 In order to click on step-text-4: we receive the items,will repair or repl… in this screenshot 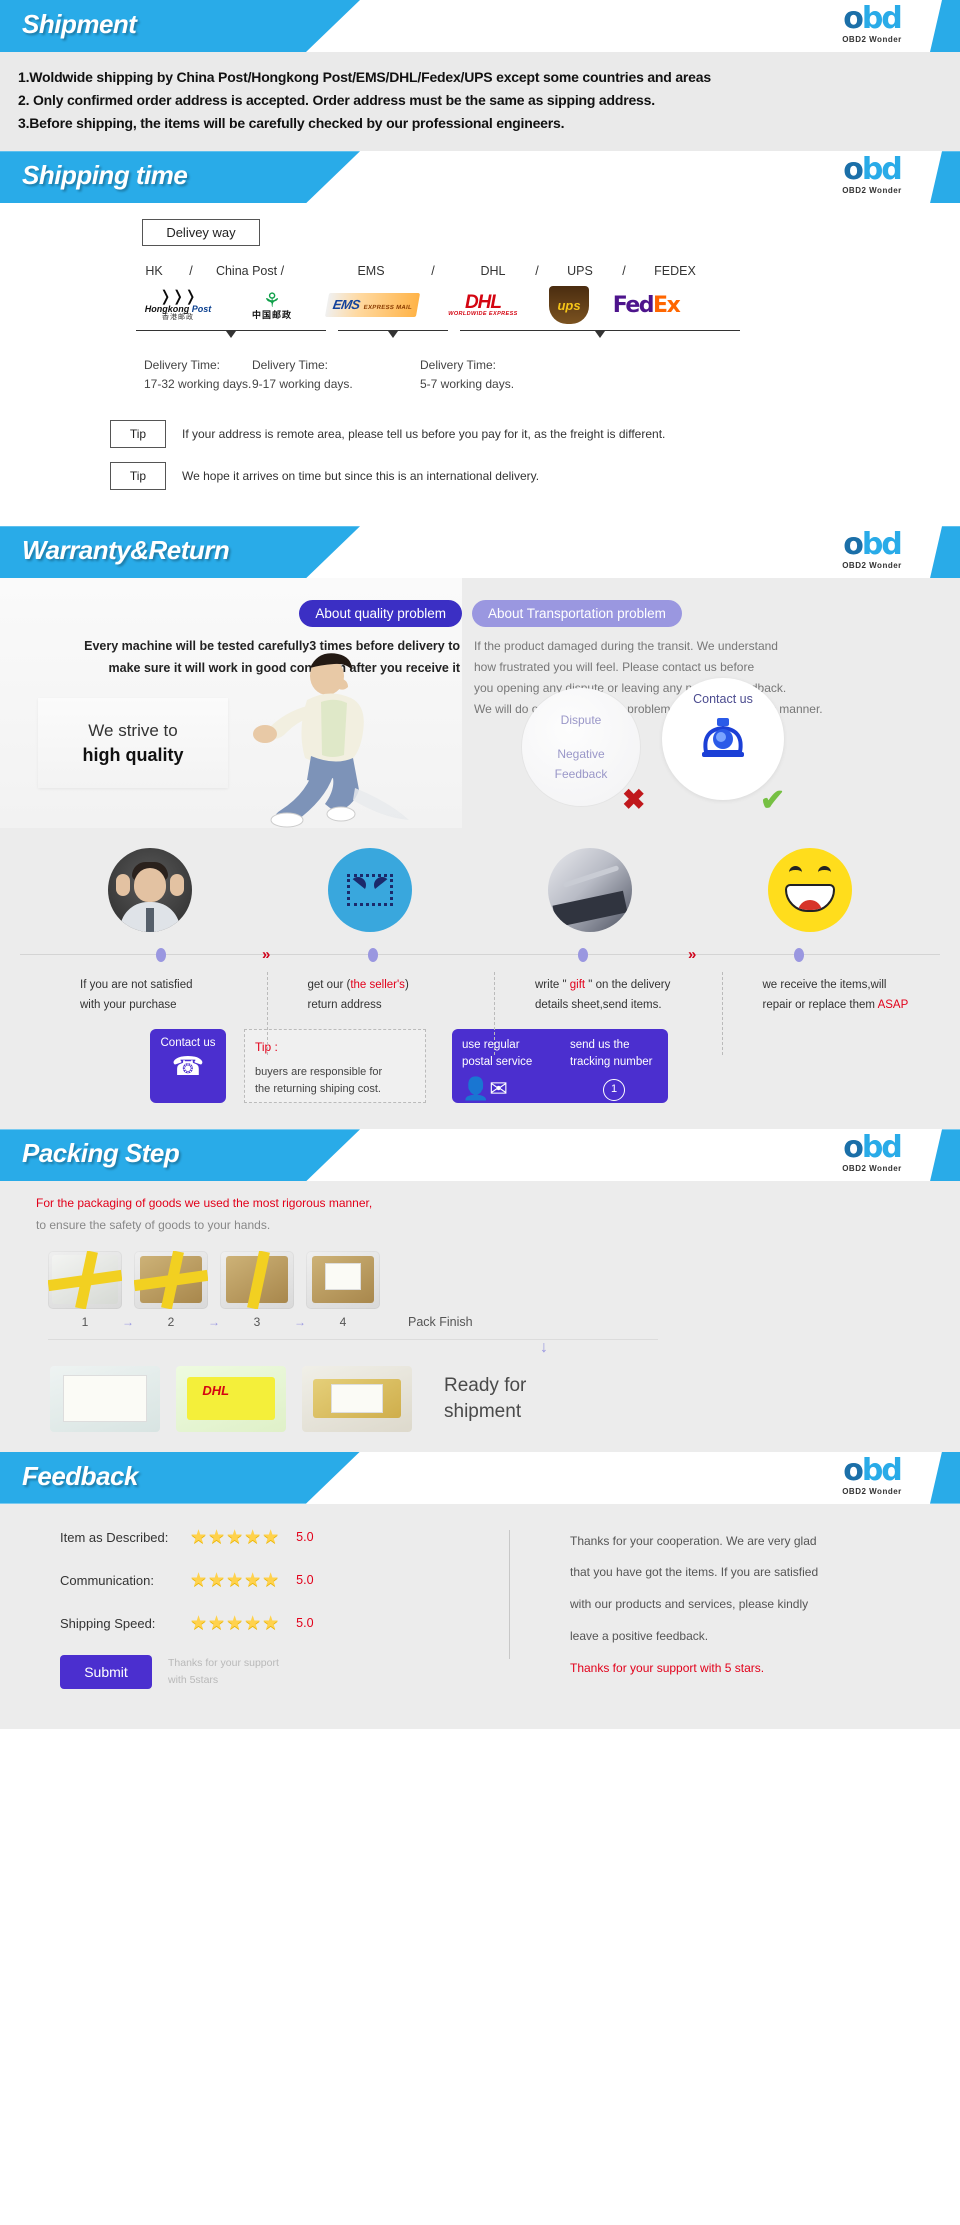, I will do `click(846, 995)`.